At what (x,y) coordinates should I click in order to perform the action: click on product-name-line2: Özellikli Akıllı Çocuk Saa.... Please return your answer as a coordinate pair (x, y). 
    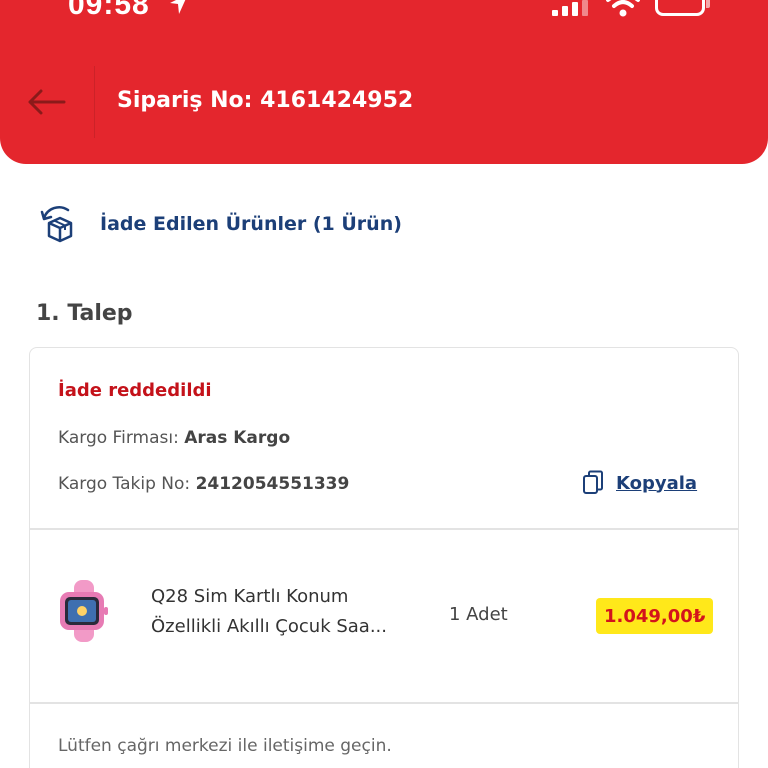
    Looking at the image, I should click on (269, 626).